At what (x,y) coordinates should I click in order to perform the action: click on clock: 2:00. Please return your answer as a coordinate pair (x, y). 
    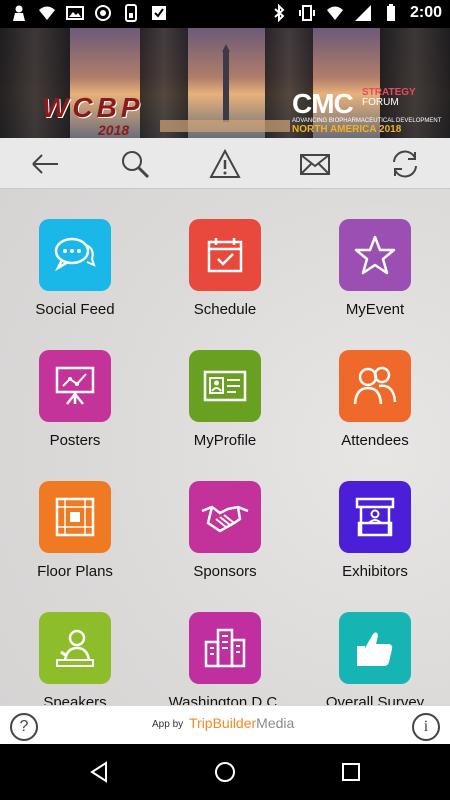
    Looking at the image, I should click on (425, 12).